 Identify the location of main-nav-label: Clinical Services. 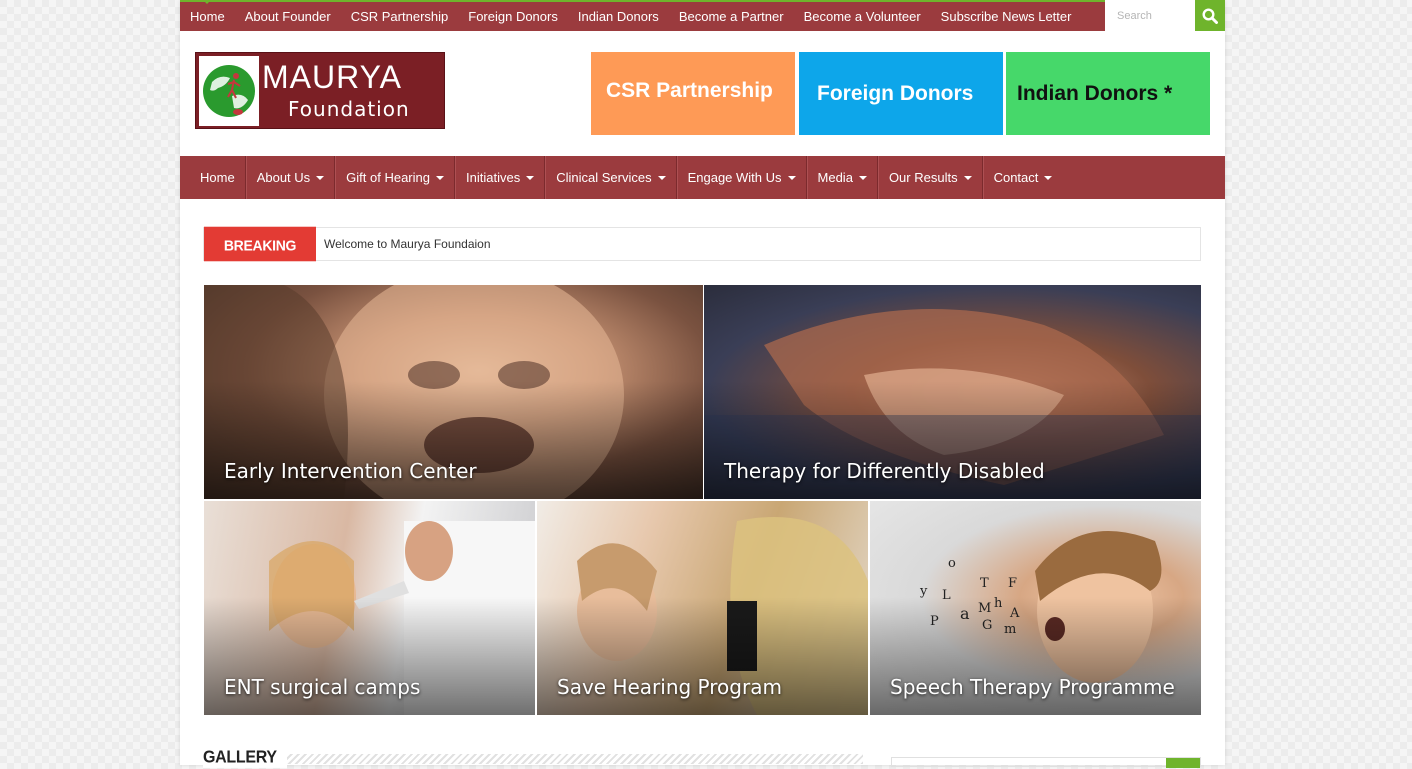
(604, 177).